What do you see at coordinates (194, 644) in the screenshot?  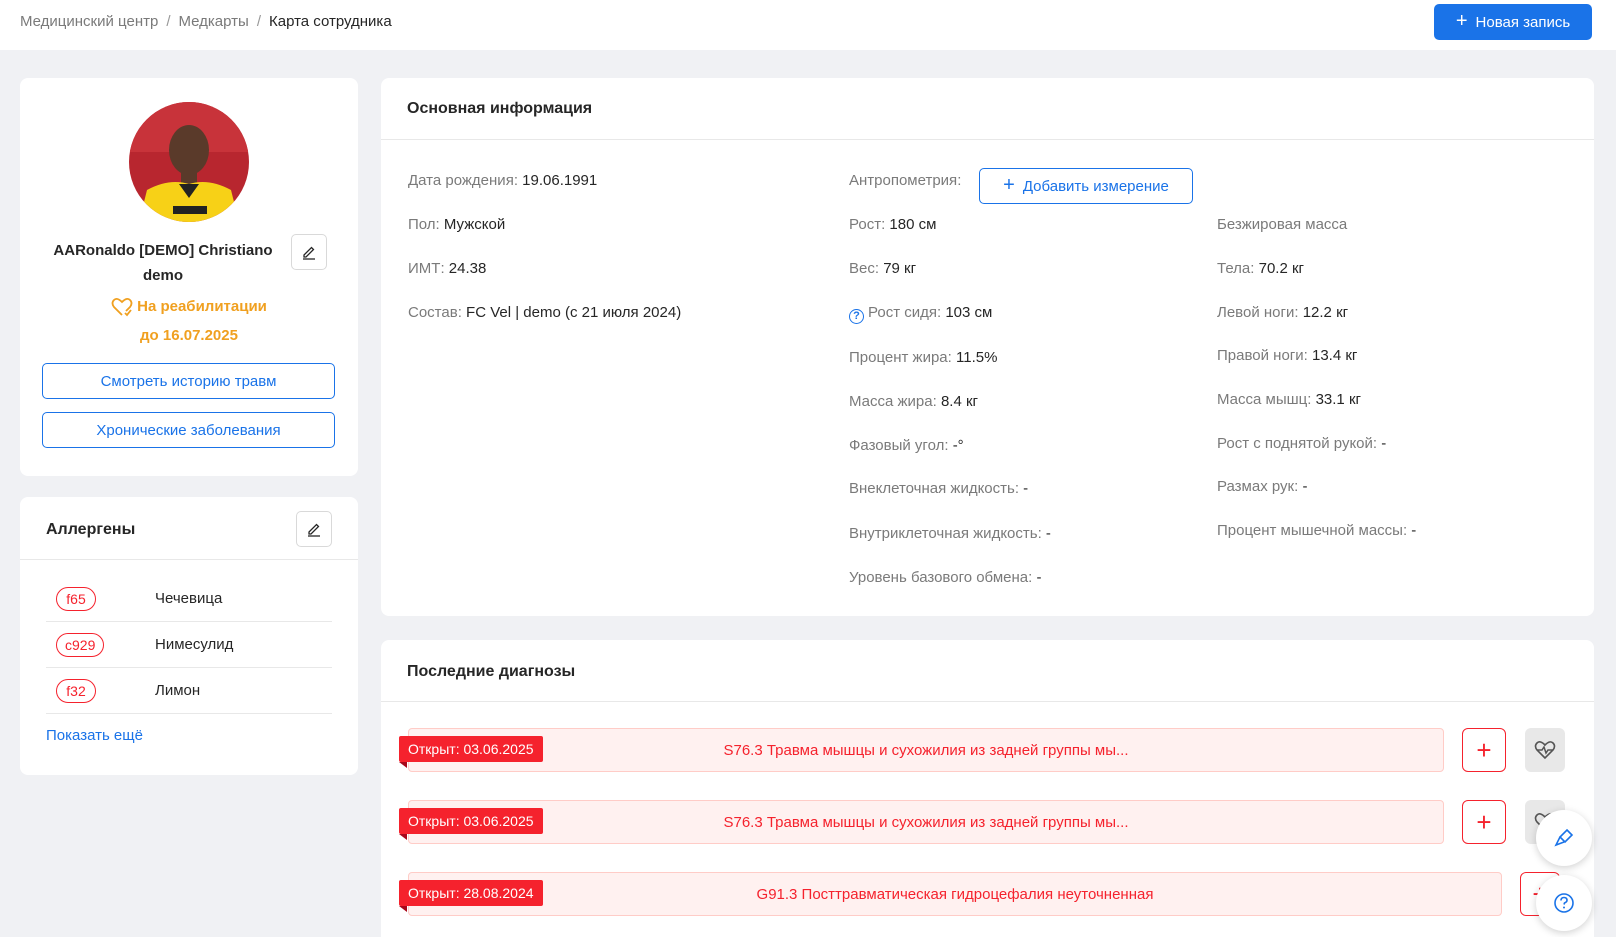 I see `allergen-name: Нимесулид` at bounding box center [194, 644].